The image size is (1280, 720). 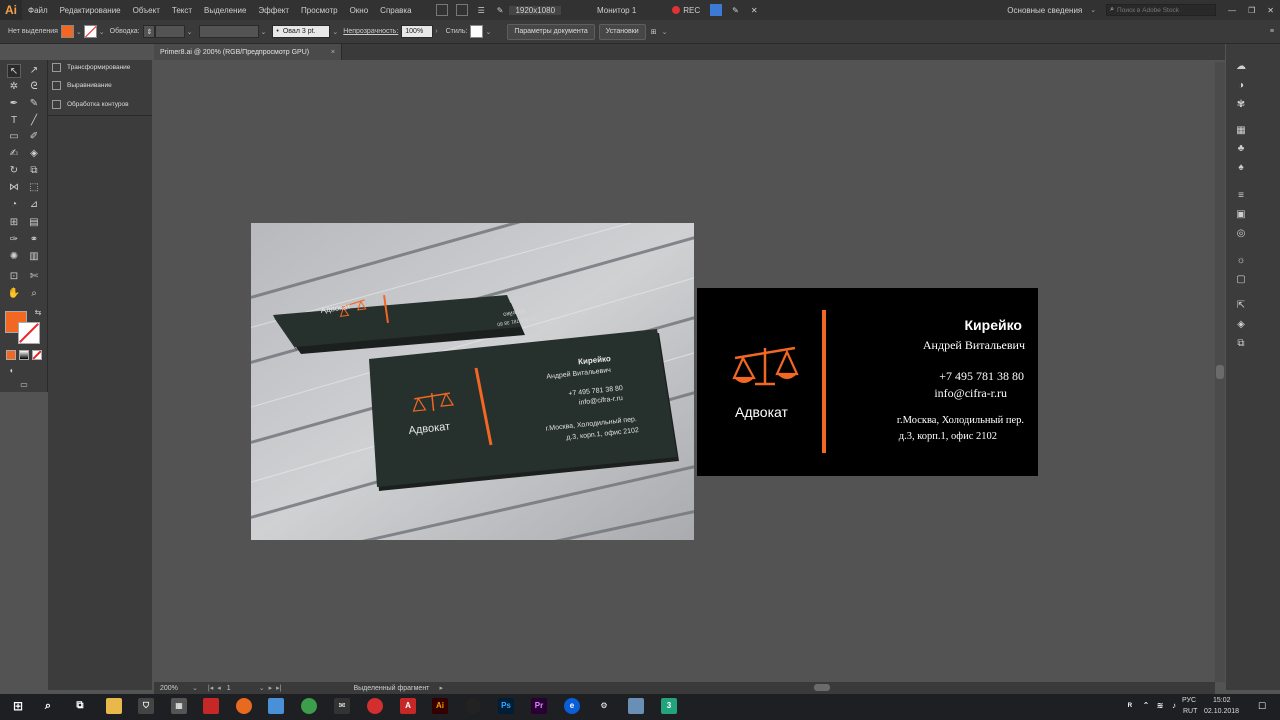 I want to click on firefox-icon, so click(x=244, y=706).